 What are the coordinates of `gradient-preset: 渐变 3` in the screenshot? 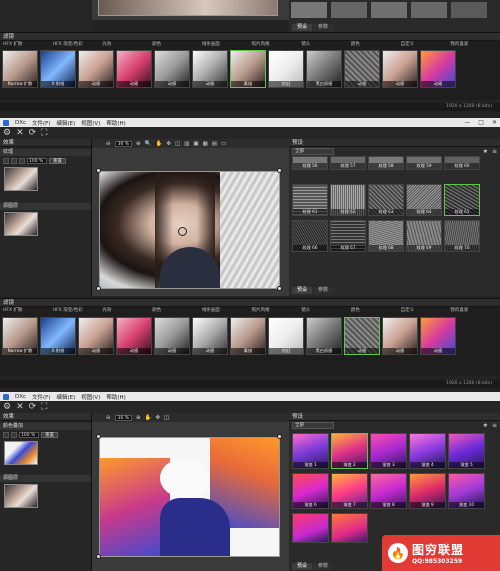 It's located at (388, 451).